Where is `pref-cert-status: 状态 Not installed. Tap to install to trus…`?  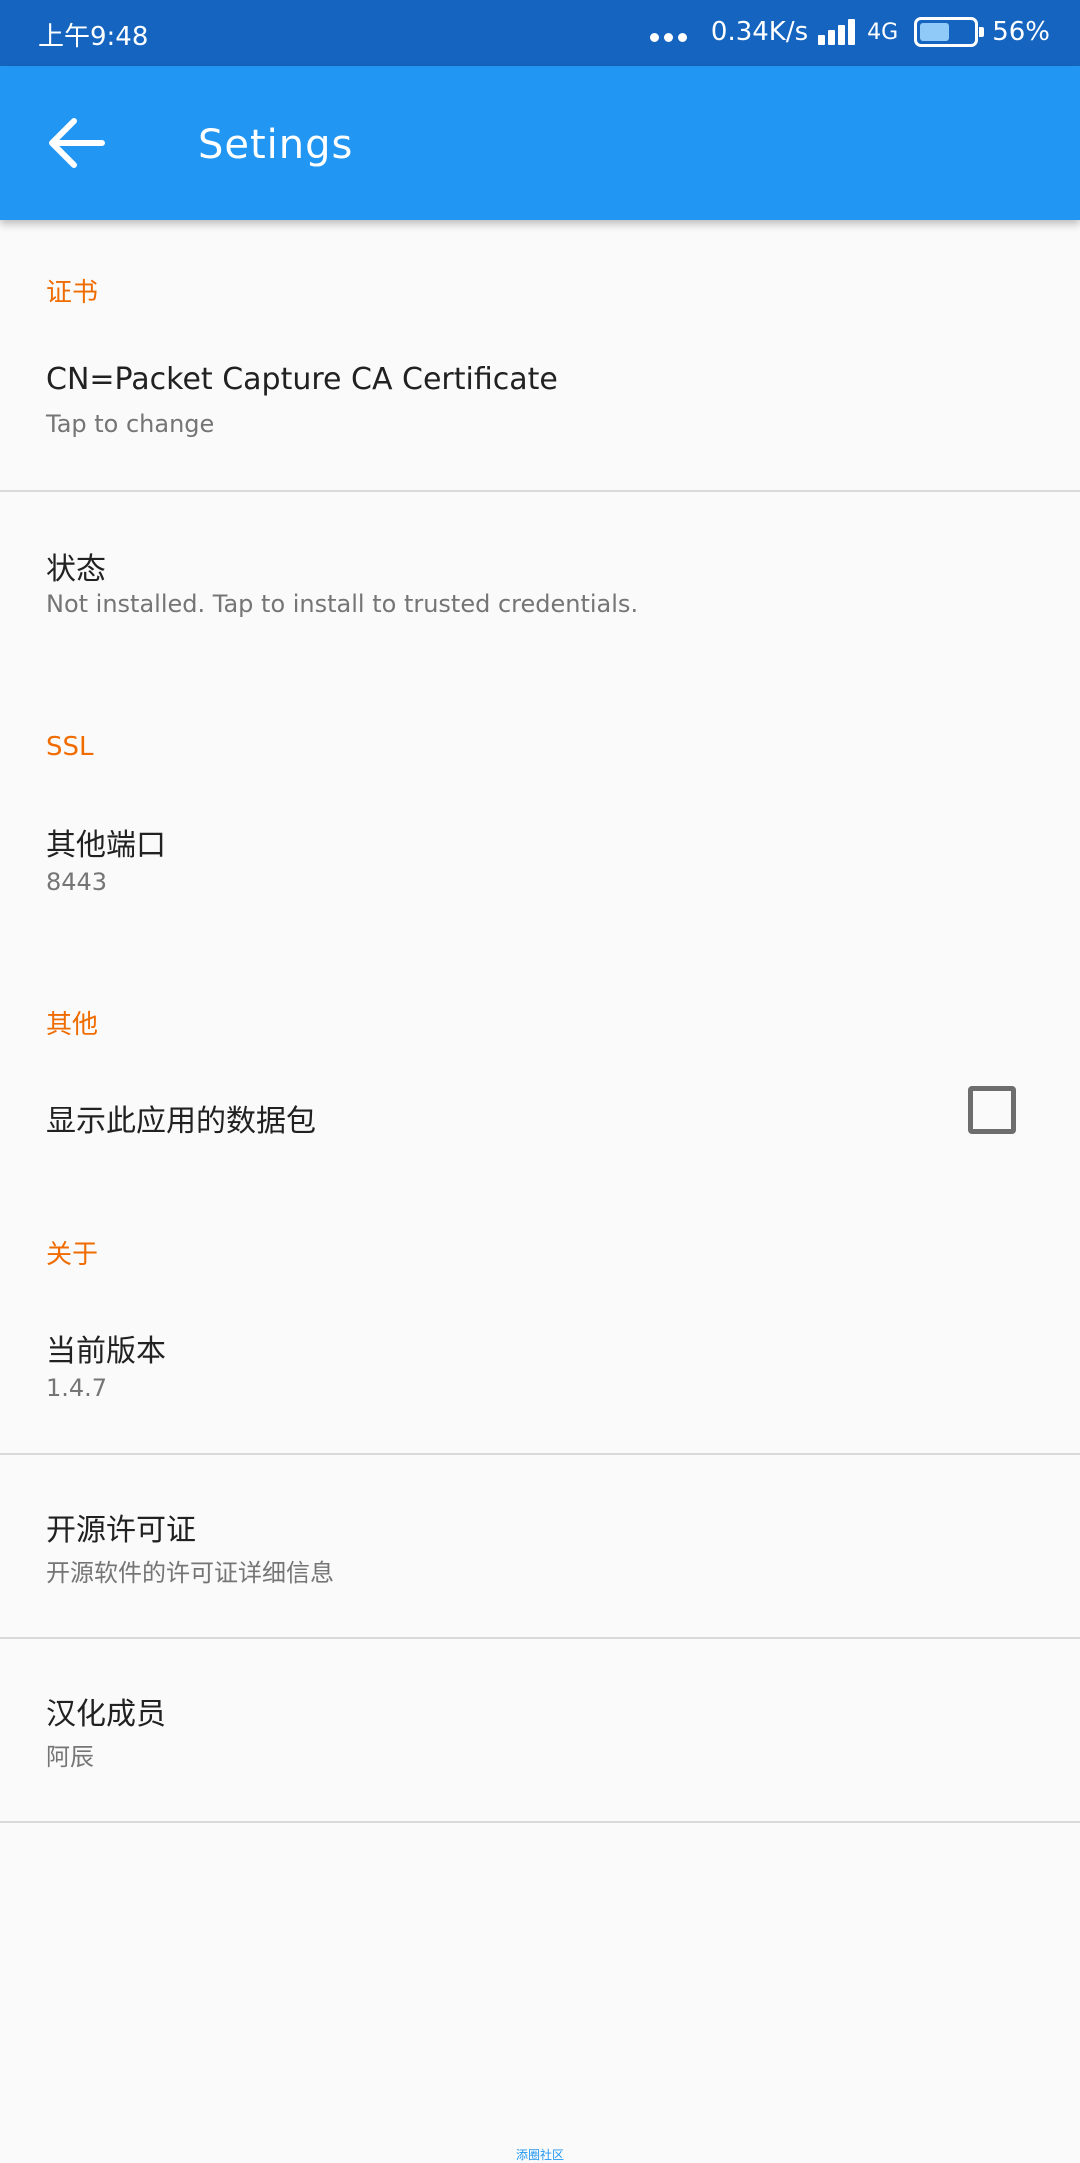
pref-cert-status: 状态 Not installed. Tap to install to trus… is located at coordinates (540, 582).